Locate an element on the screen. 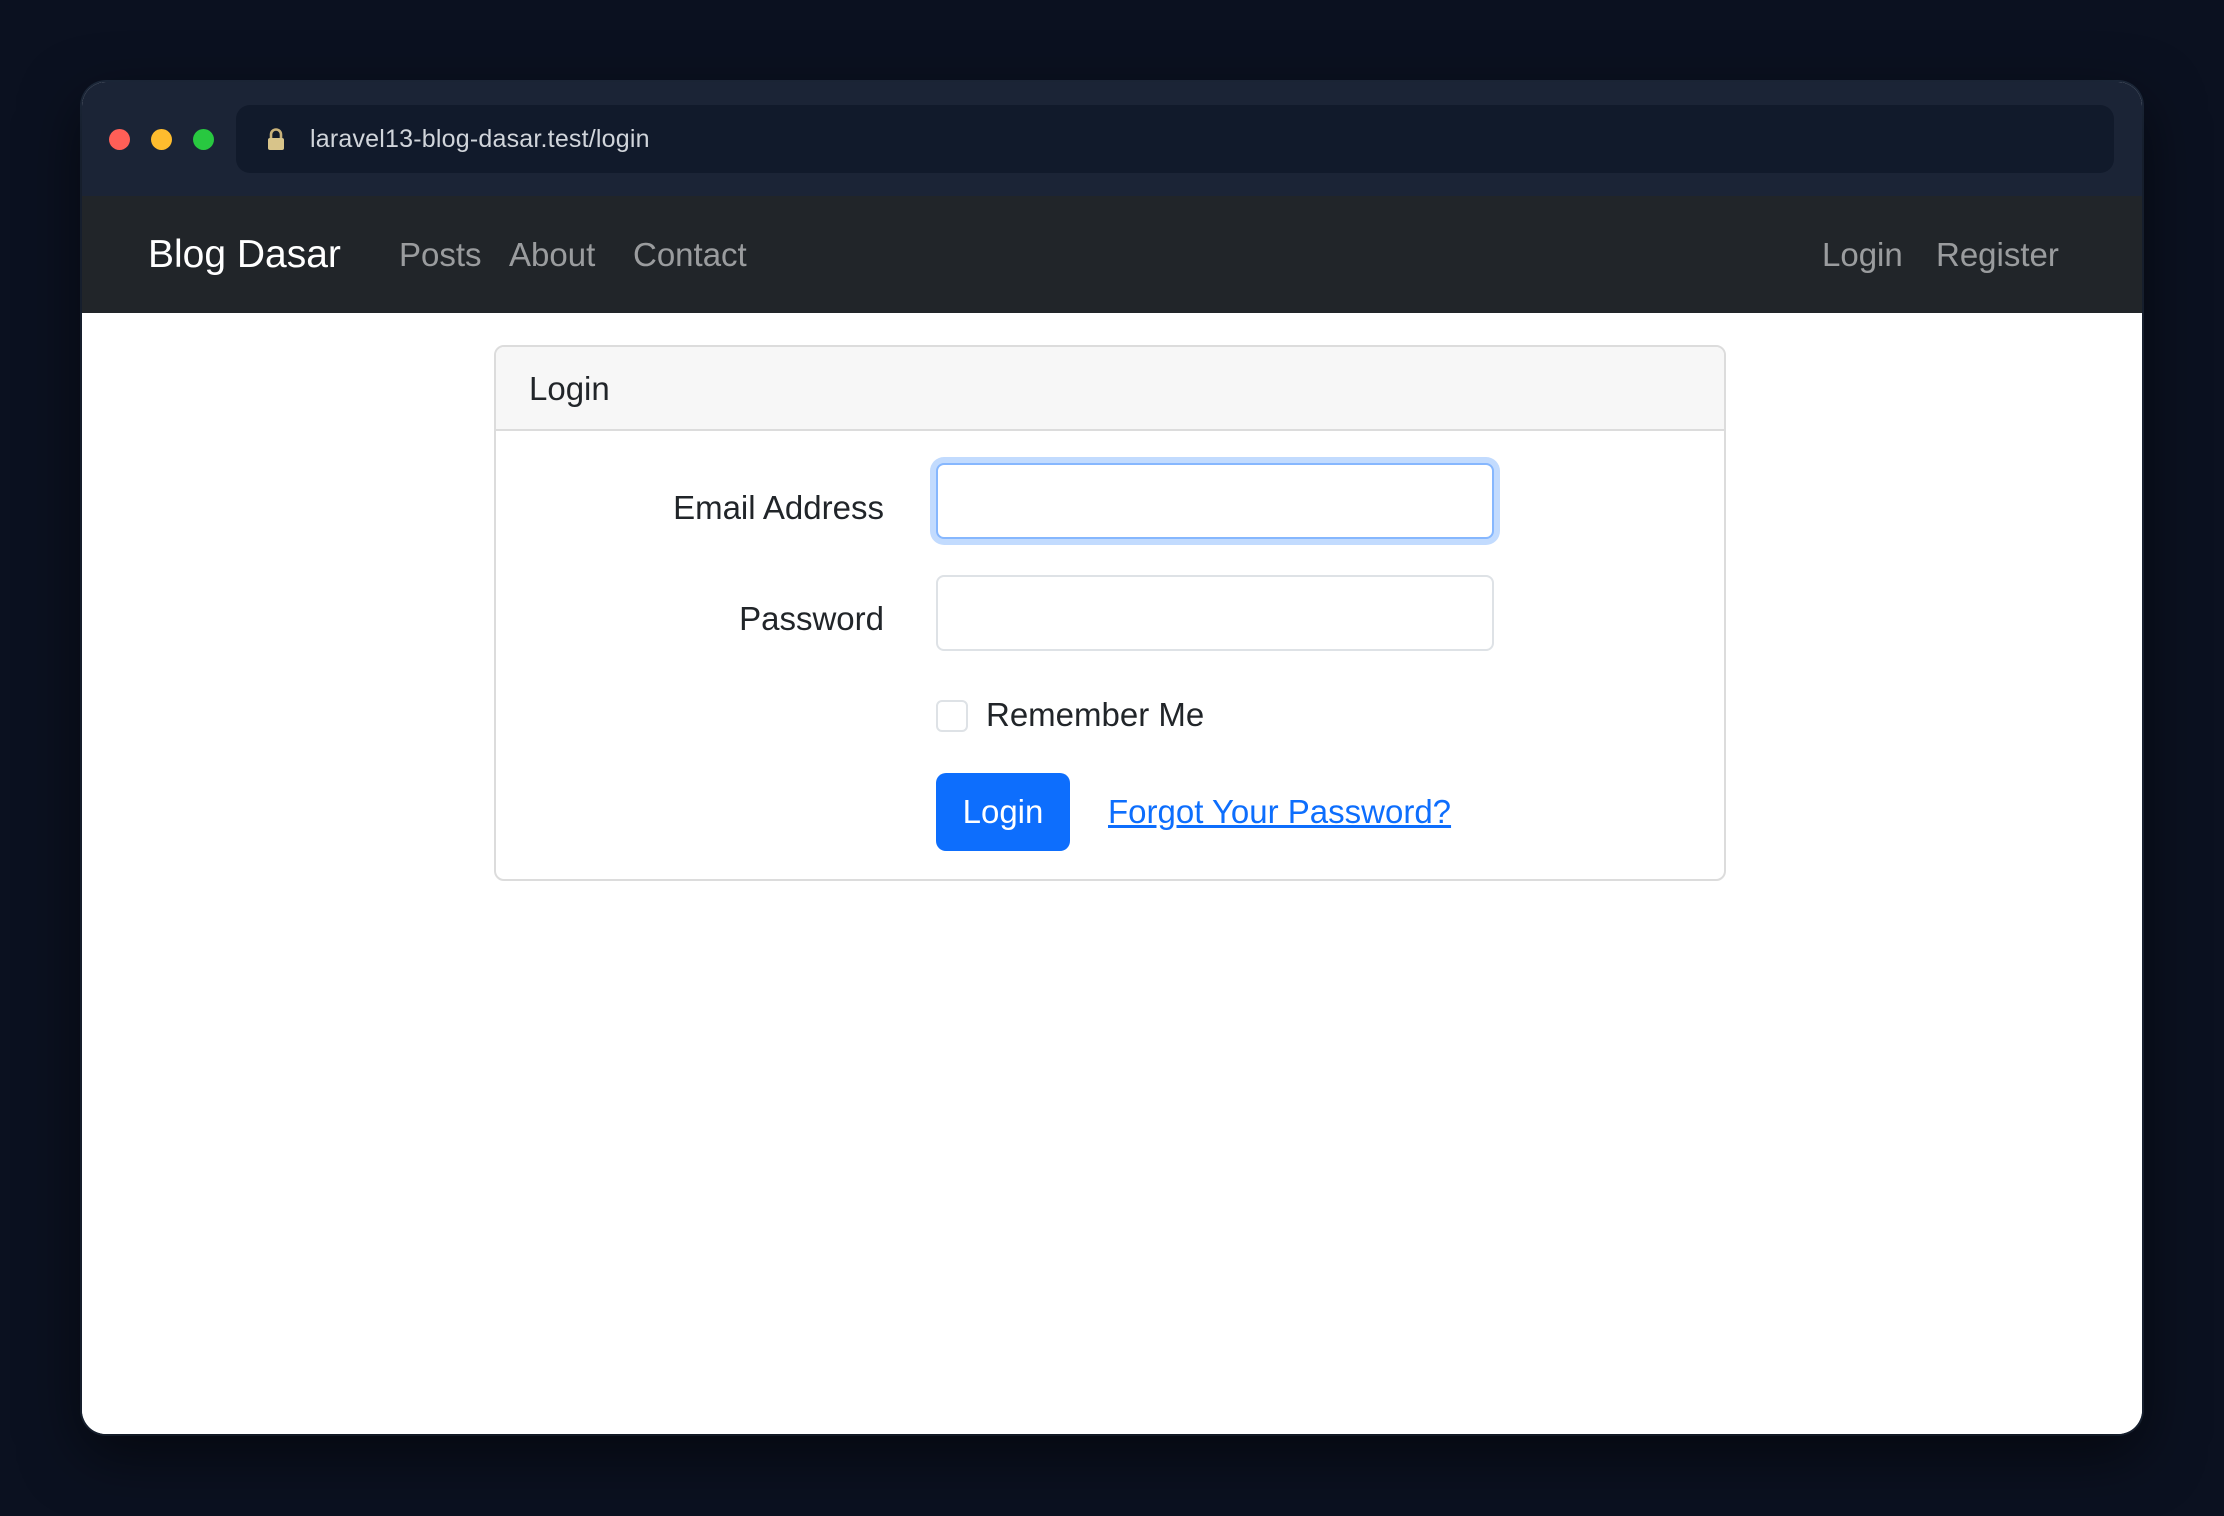  password-label: Password is located at coordinates (811, 618).